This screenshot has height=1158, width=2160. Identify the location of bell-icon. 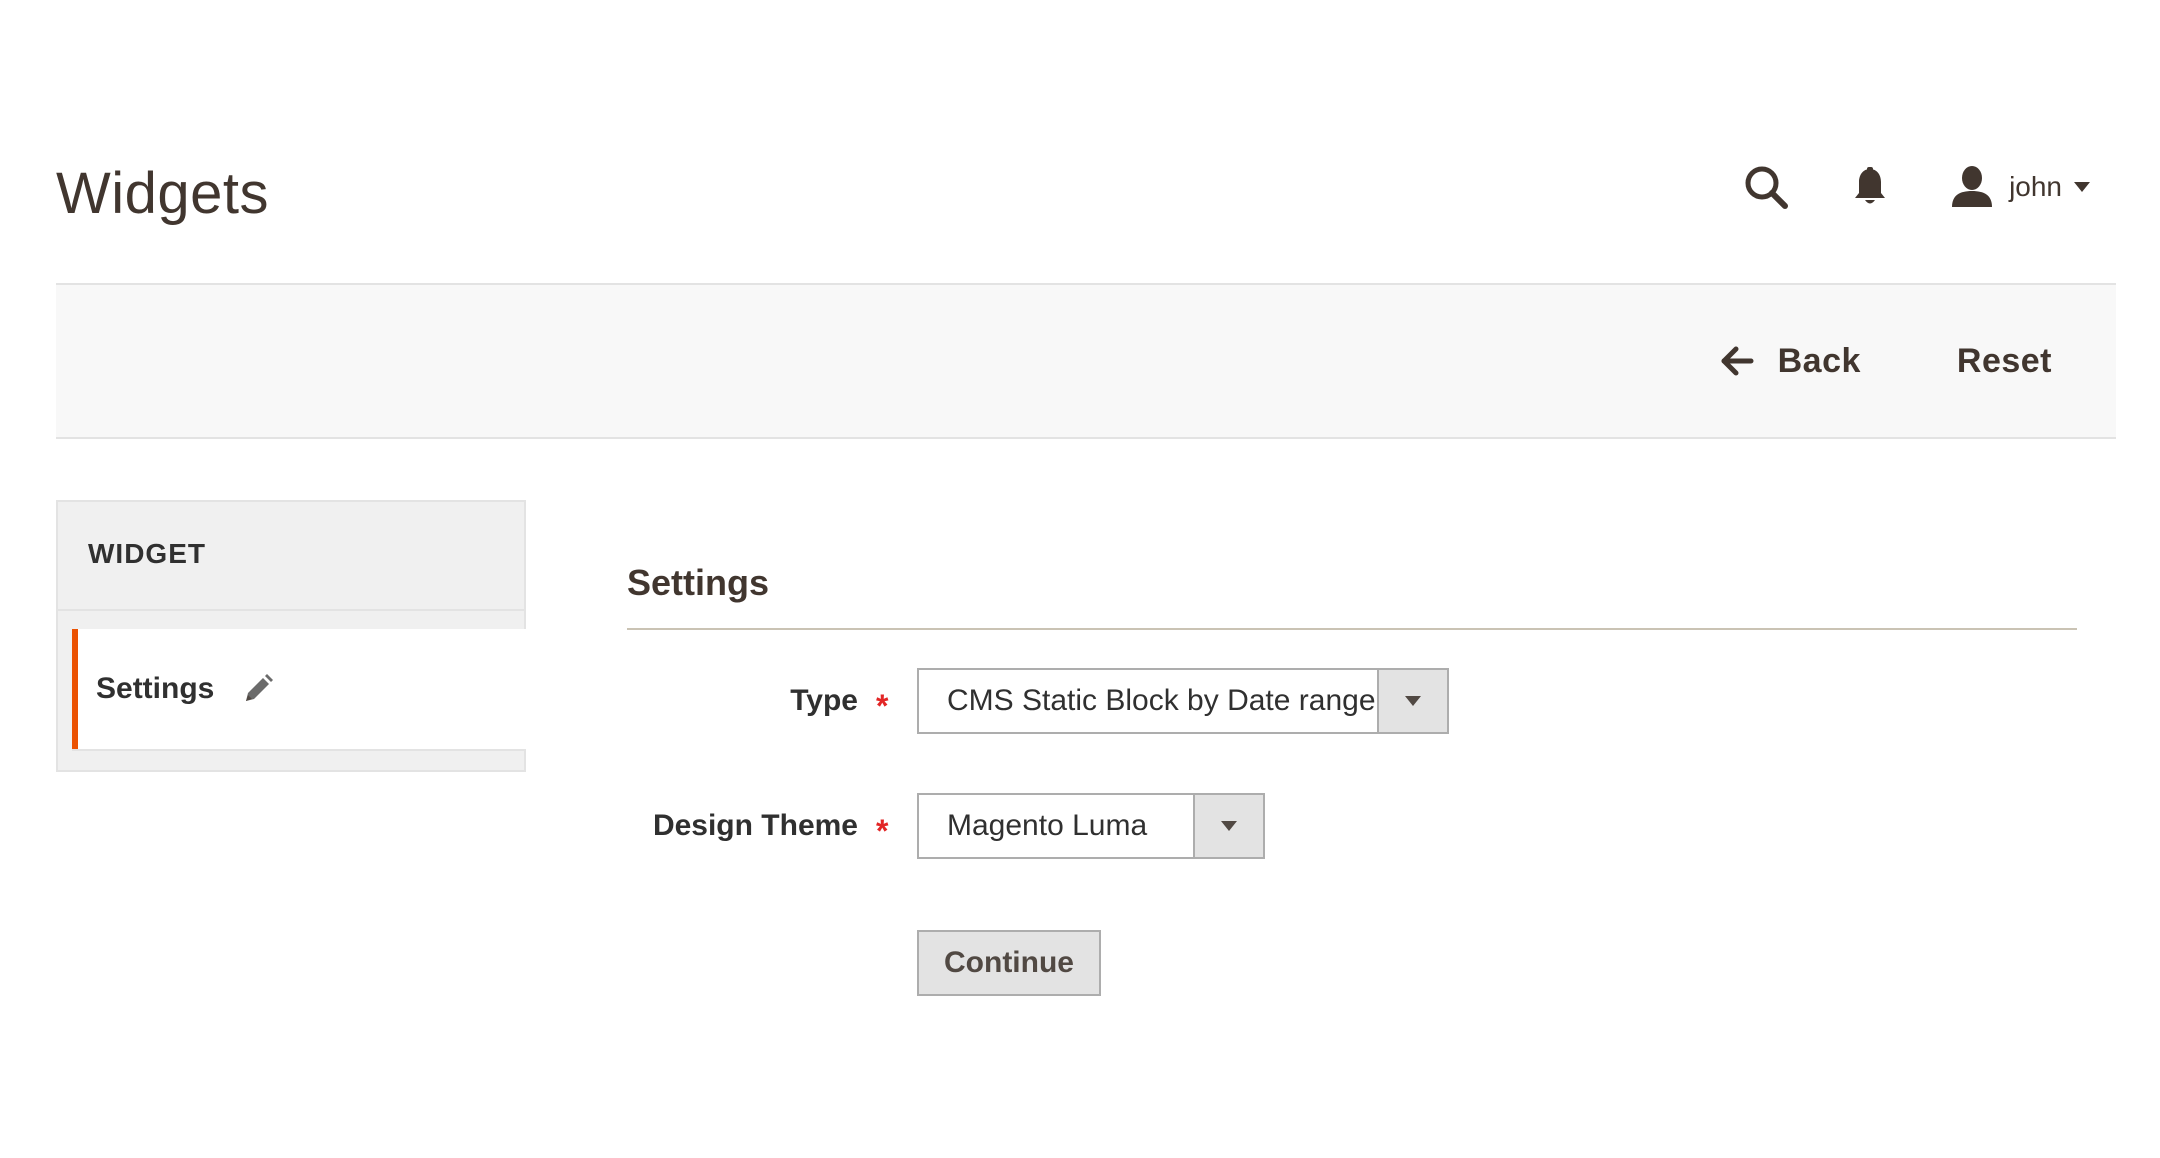
(1870, 187).